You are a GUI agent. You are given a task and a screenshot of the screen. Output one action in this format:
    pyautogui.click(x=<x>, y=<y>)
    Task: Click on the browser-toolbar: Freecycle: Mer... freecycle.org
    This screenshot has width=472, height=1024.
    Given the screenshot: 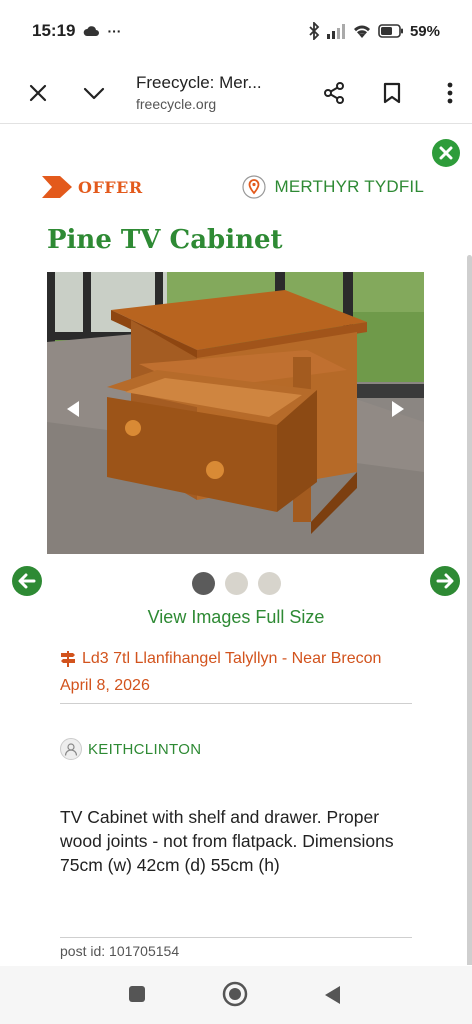 What is the action you would take?
    pyautogui.click(x=236, y=93)
    